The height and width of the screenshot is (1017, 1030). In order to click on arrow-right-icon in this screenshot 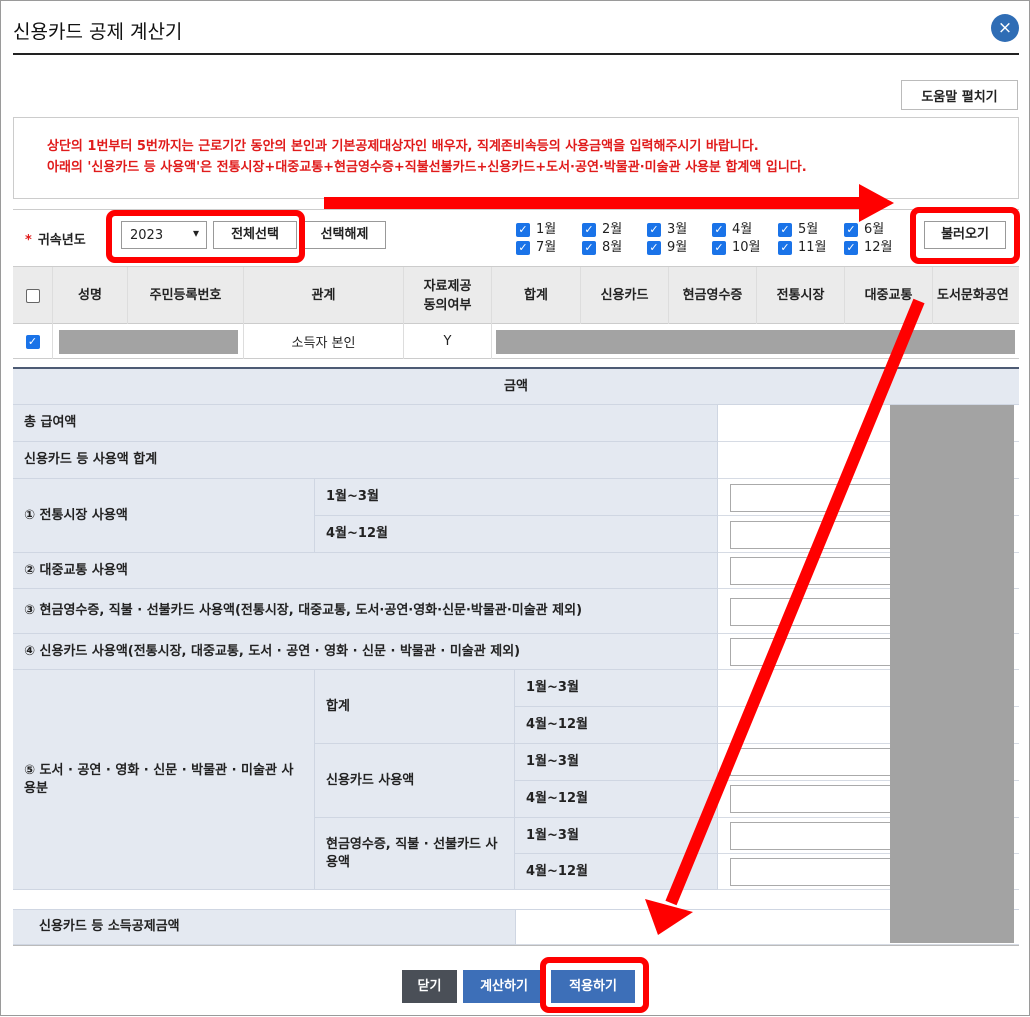, I will do `click(609, 203)`.